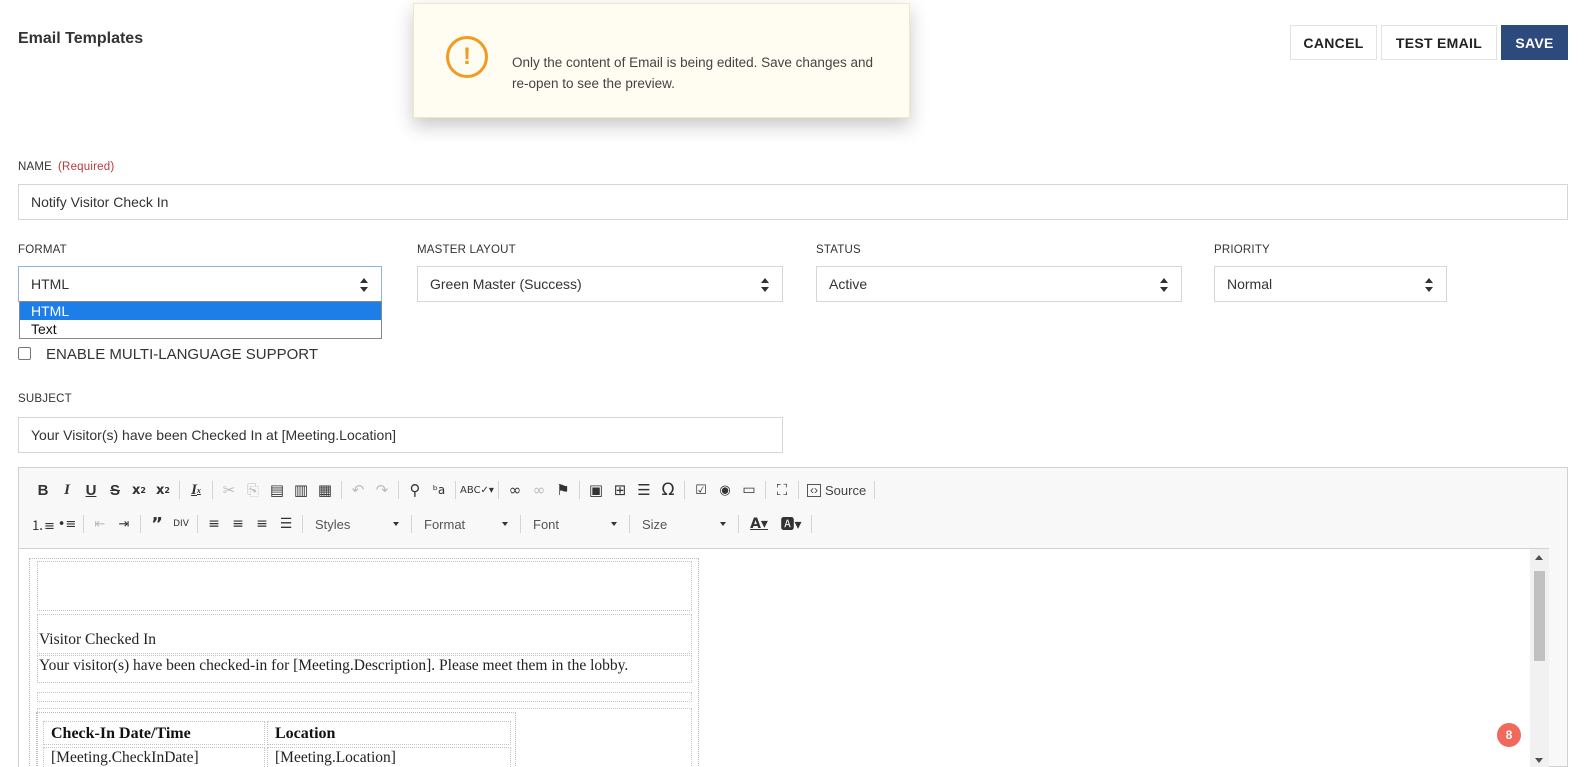 Image resolution: width=1585 pixels, height=767 pixels. I want to click on blockquote-icon: ”, so click(157, 524).